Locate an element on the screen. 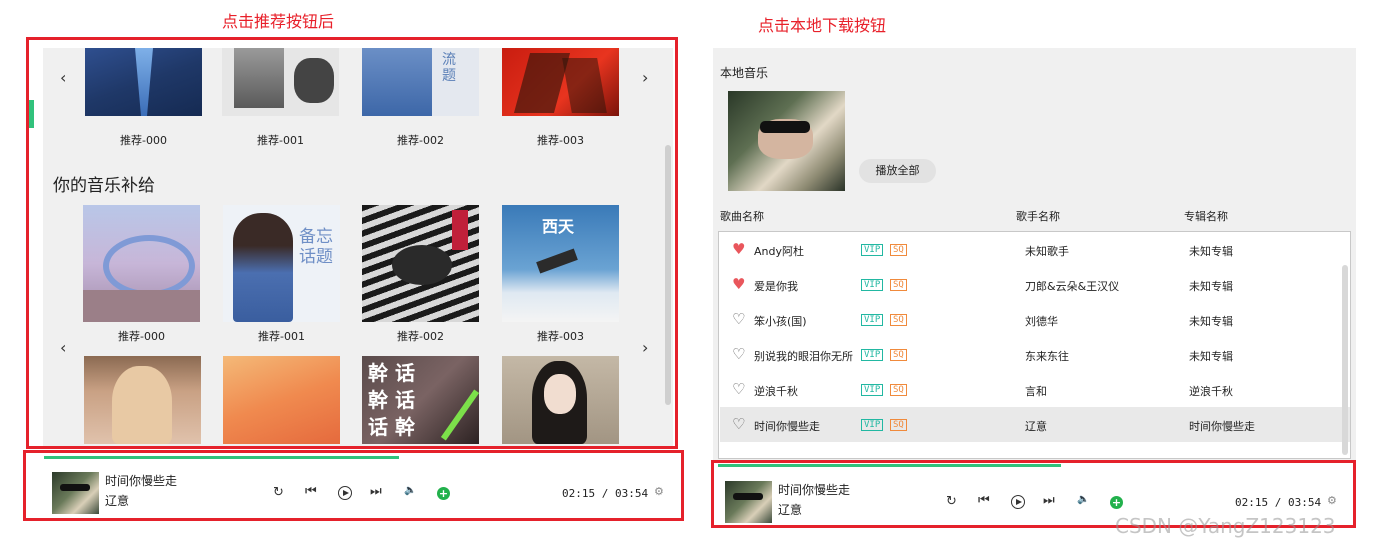 This screenshot has width=1389, height=552. song-name: Andy阿杜 is located at coordinates (779, 251).